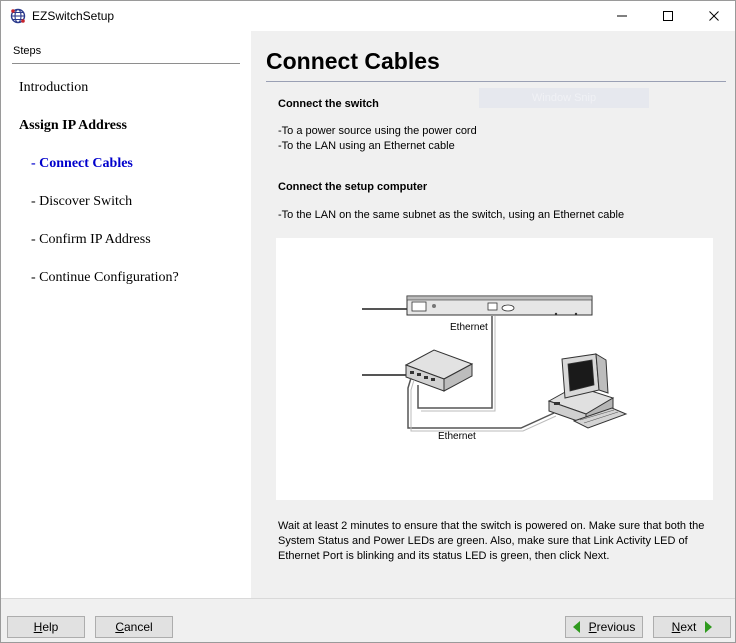  Describe the element at coordinates (126, 63) in the screenshot. I see `steps-divider` at that location.